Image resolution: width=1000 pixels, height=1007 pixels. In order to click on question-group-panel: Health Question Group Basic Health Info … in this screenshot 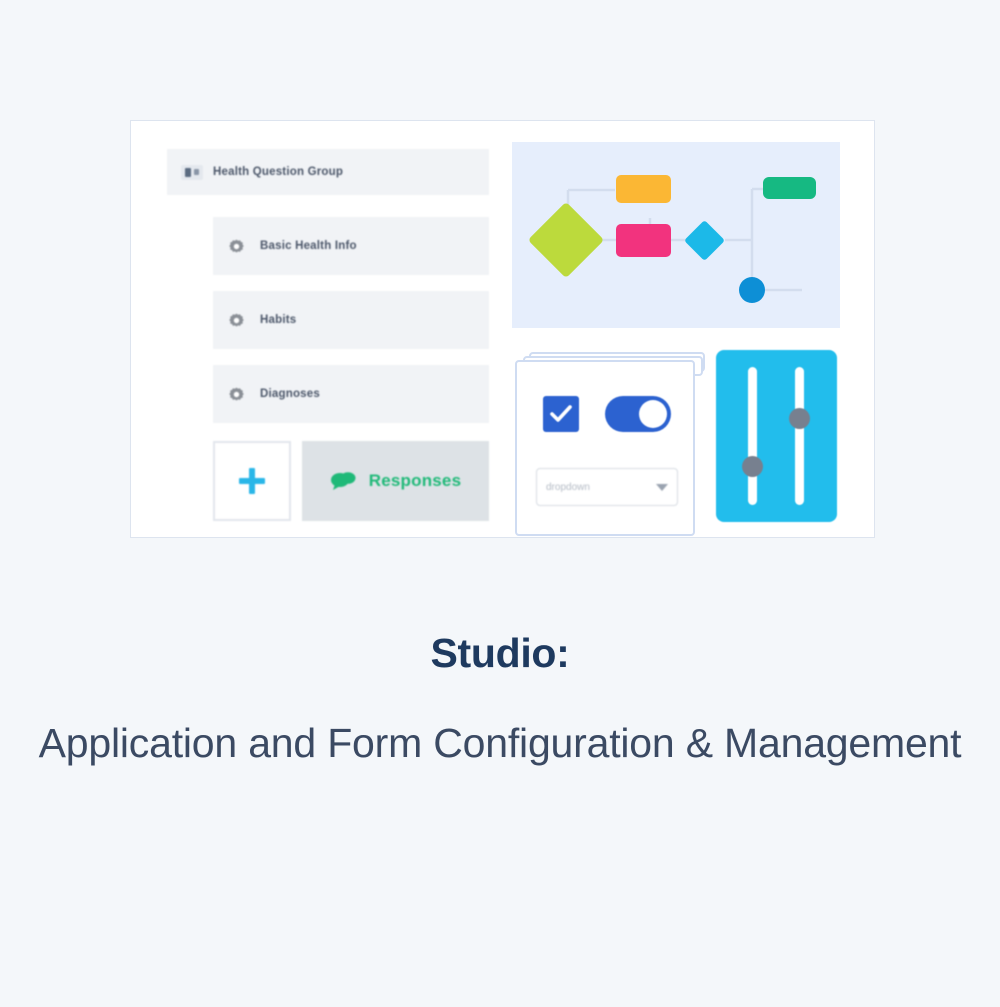, I will do `click(328, 335)`.